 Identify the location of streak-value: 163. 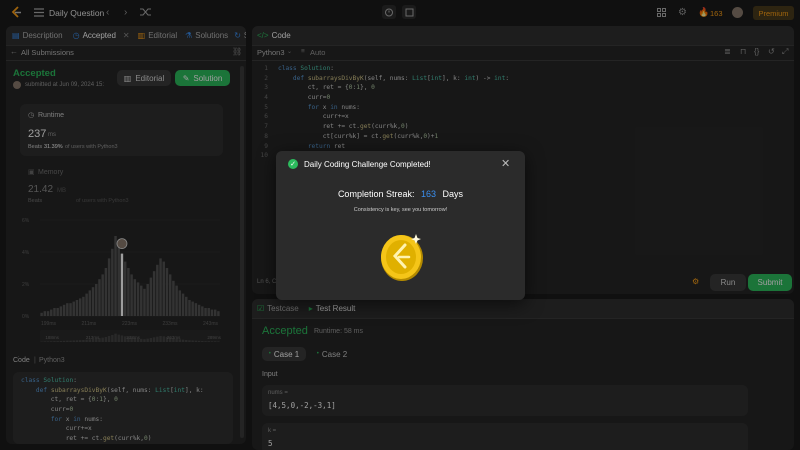
(429, 194).